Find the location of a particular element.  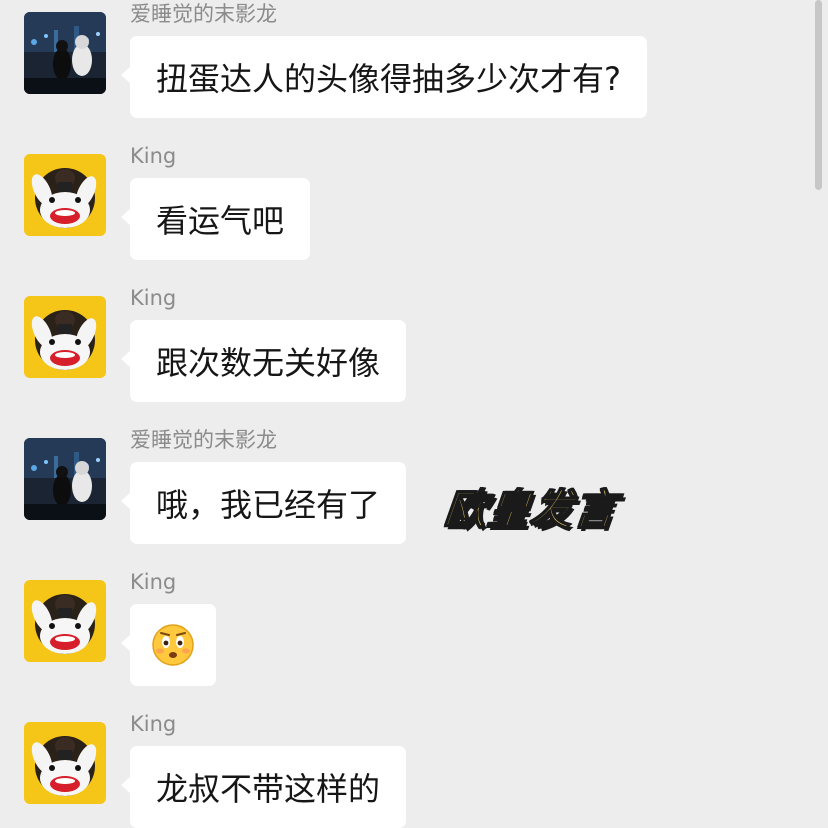

squinting-emoji-icon is located at coordinates (173, 645).